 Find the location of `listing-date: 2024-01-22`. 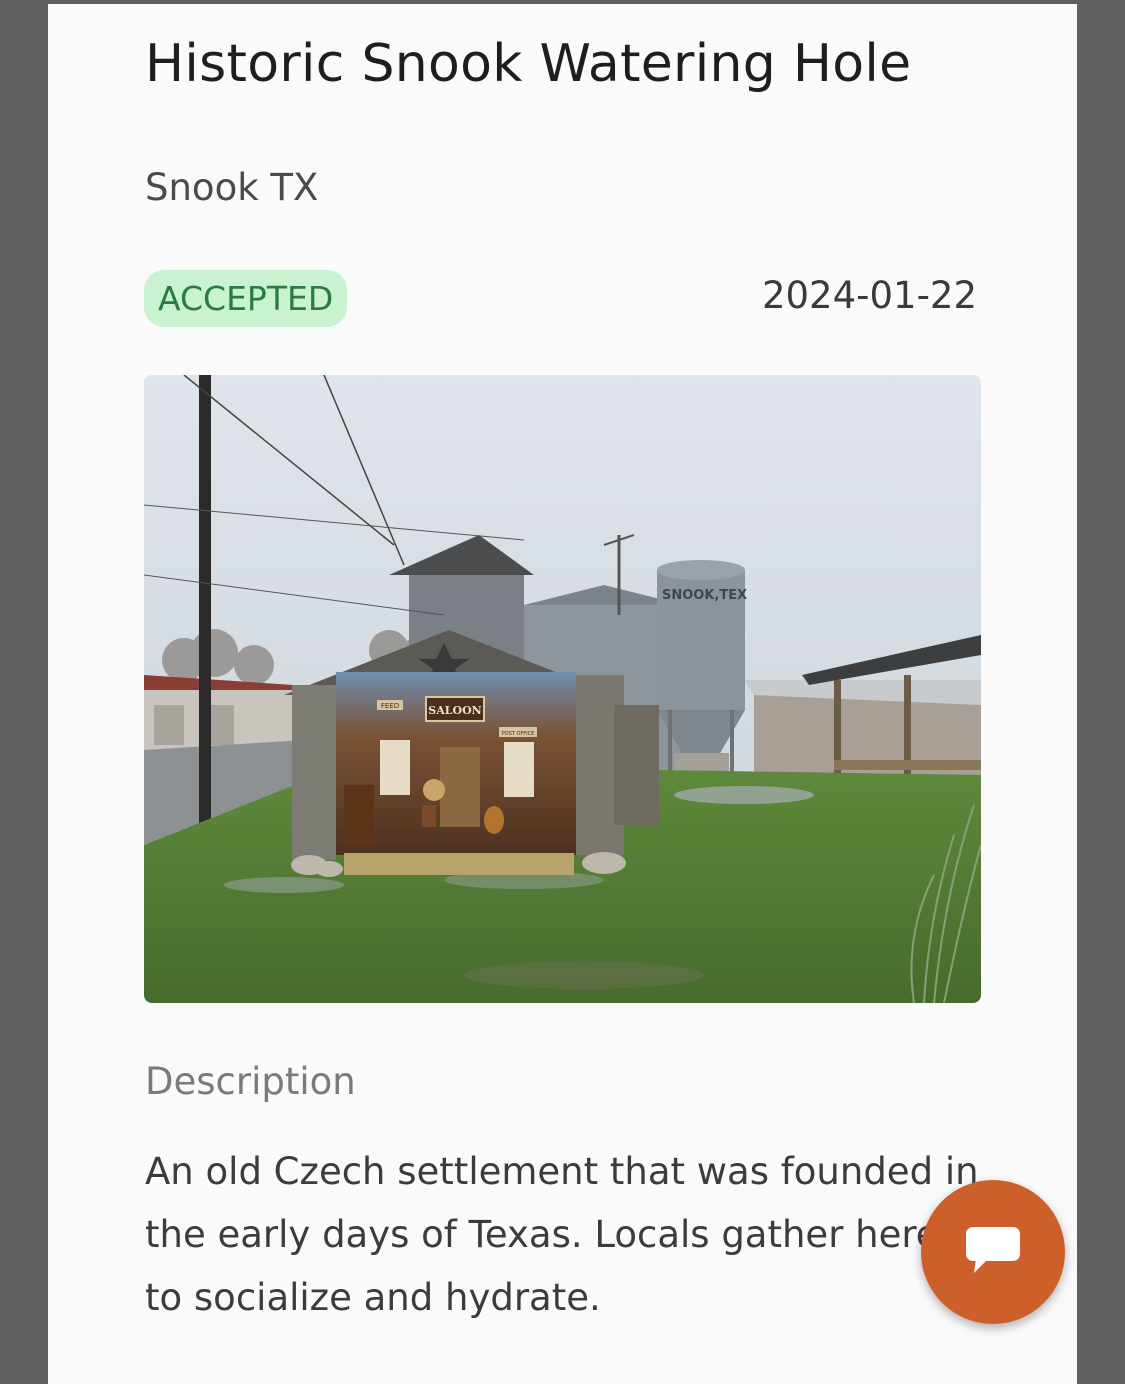

listing-date: 2024-01-22 is located at coordinates (869, 295).